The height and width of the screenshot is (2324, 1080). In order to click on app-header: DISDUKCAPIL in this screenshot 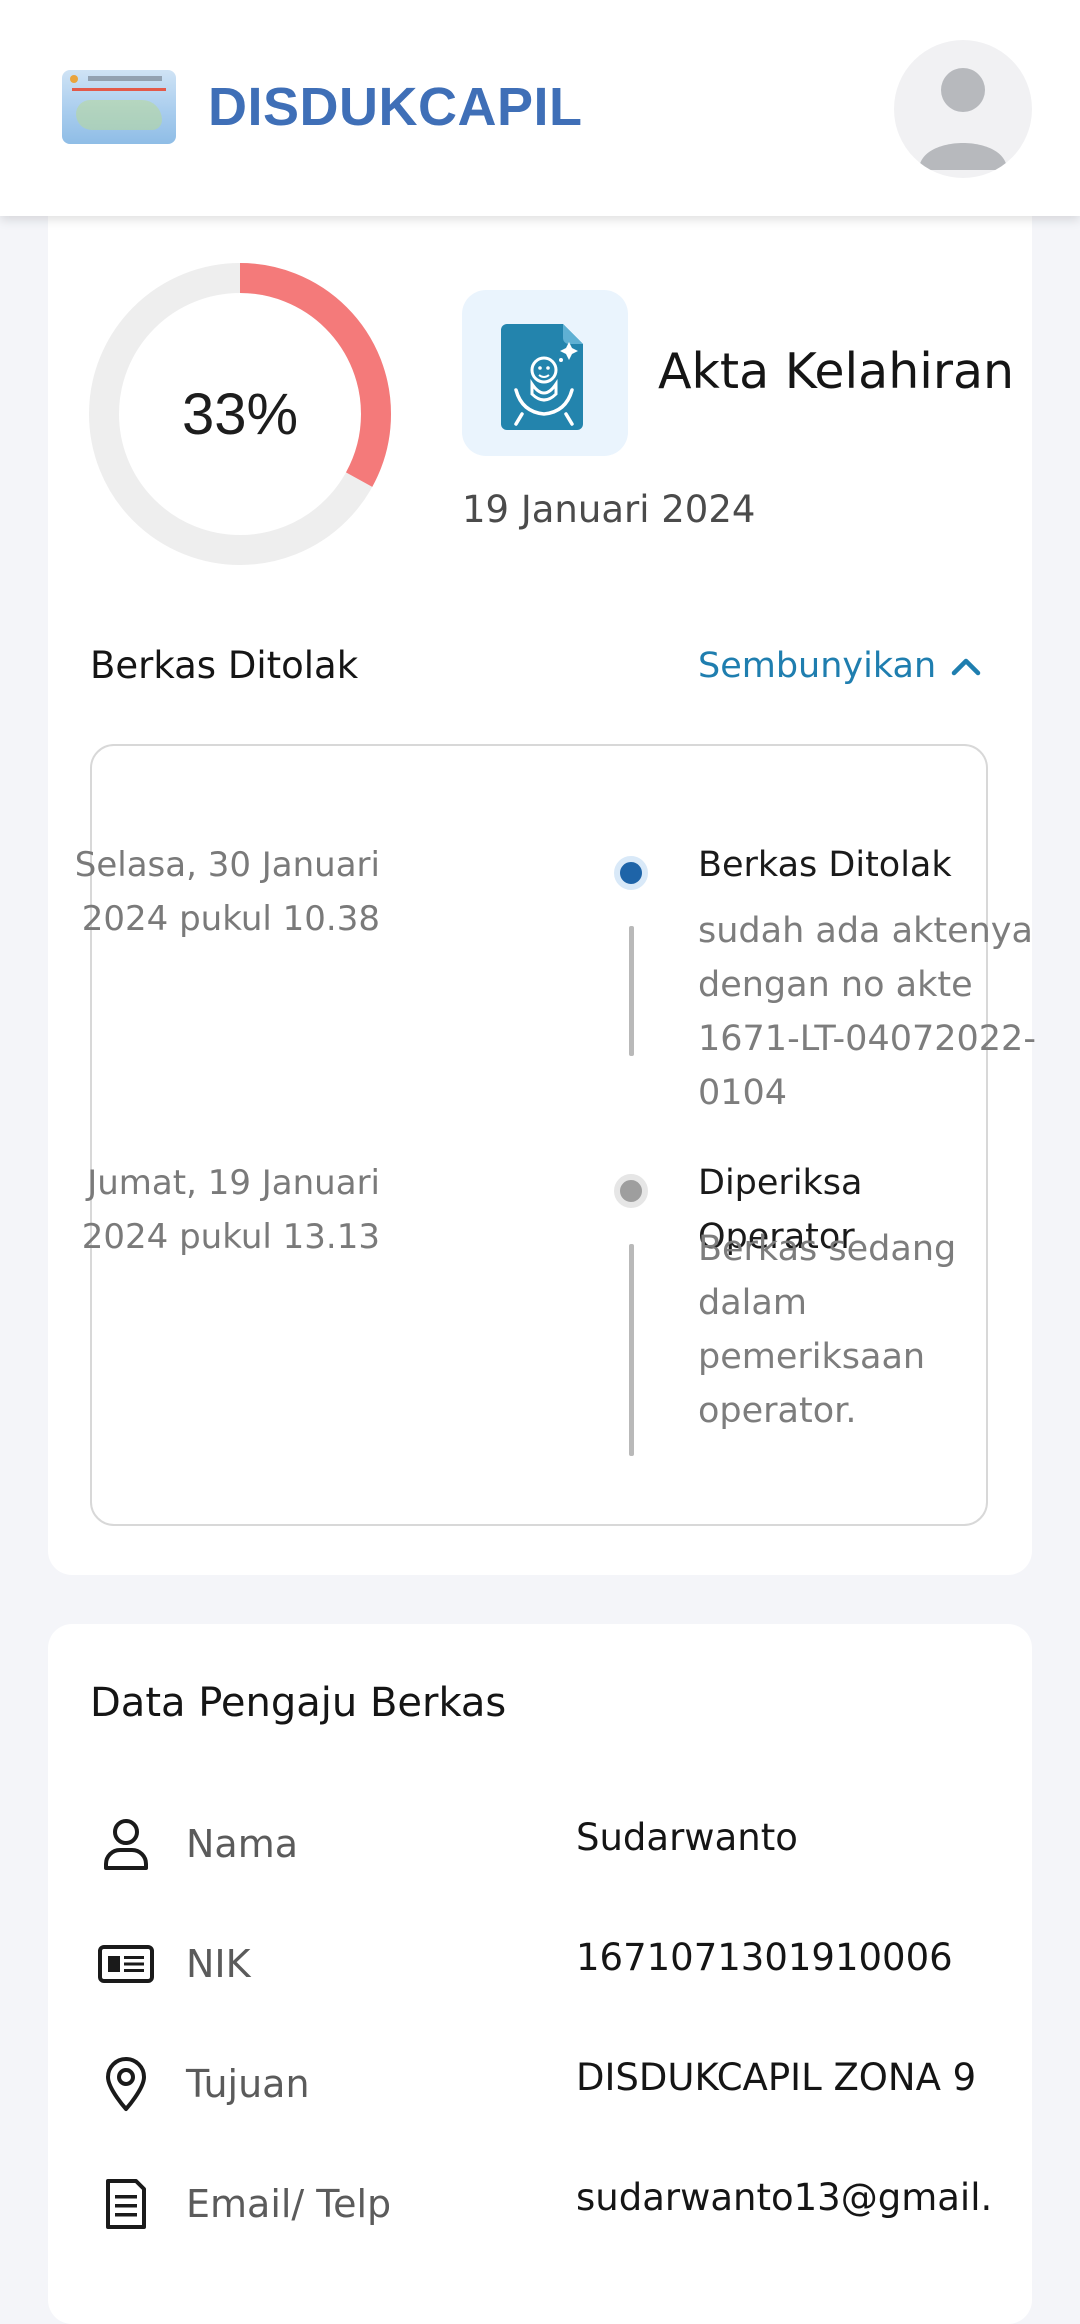, I will do `click(540, 108)`.